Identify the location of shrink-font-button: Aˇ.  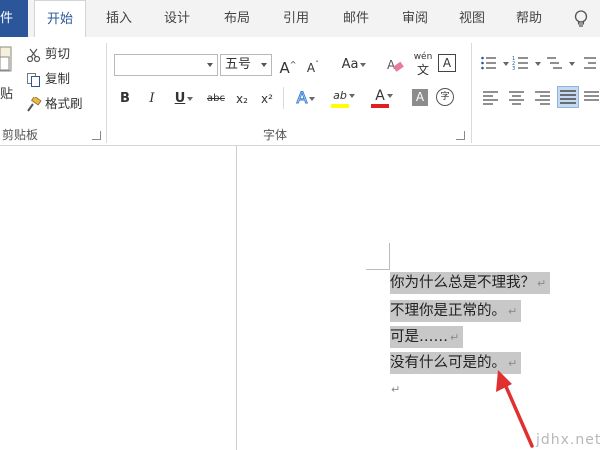
(313, 65).